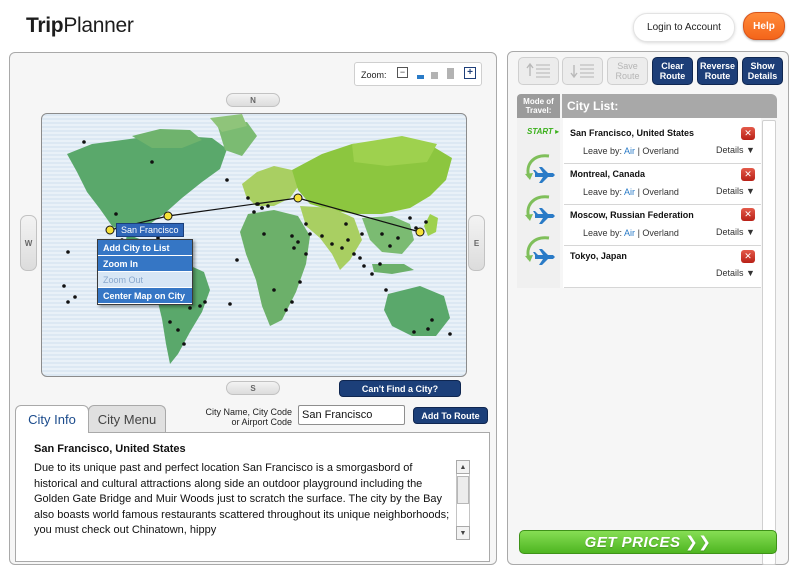  Describe the element at coordinates (145, 248) in the screenshot. I see `menu-add-city: Add City to List` at that location.